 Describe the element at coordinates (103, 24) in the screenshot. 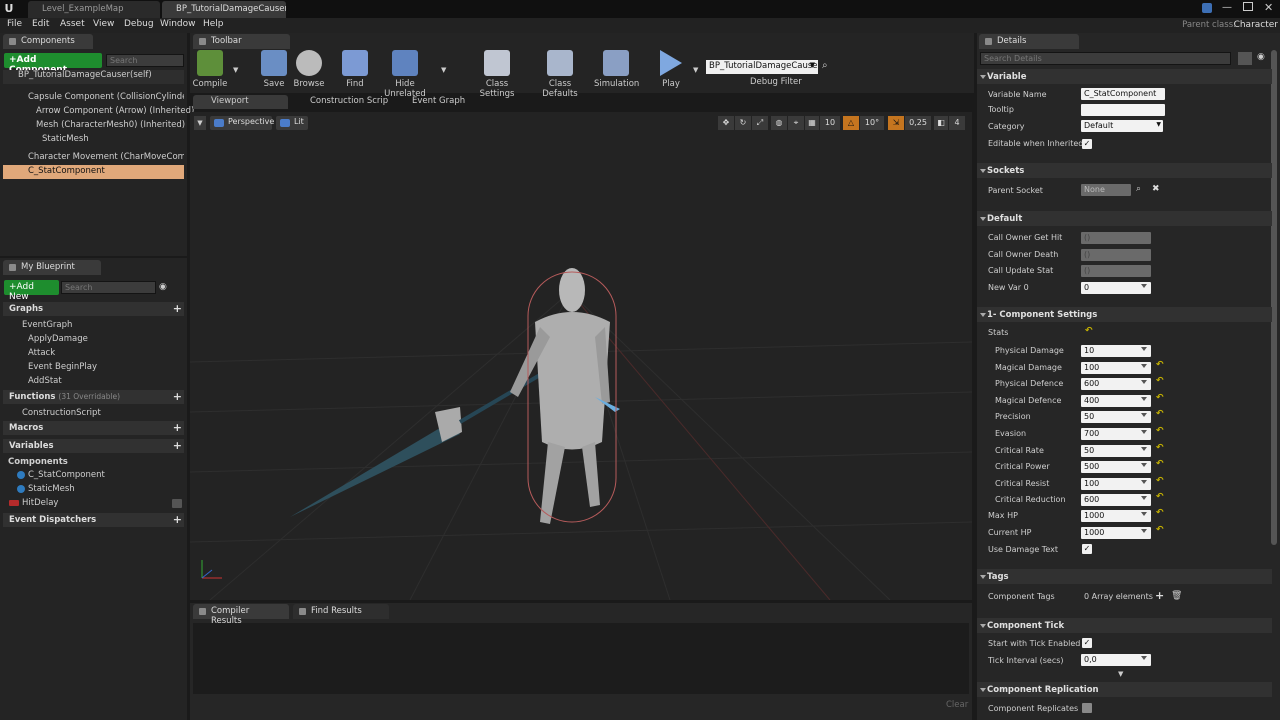

I see `menu-view: View` at that location.